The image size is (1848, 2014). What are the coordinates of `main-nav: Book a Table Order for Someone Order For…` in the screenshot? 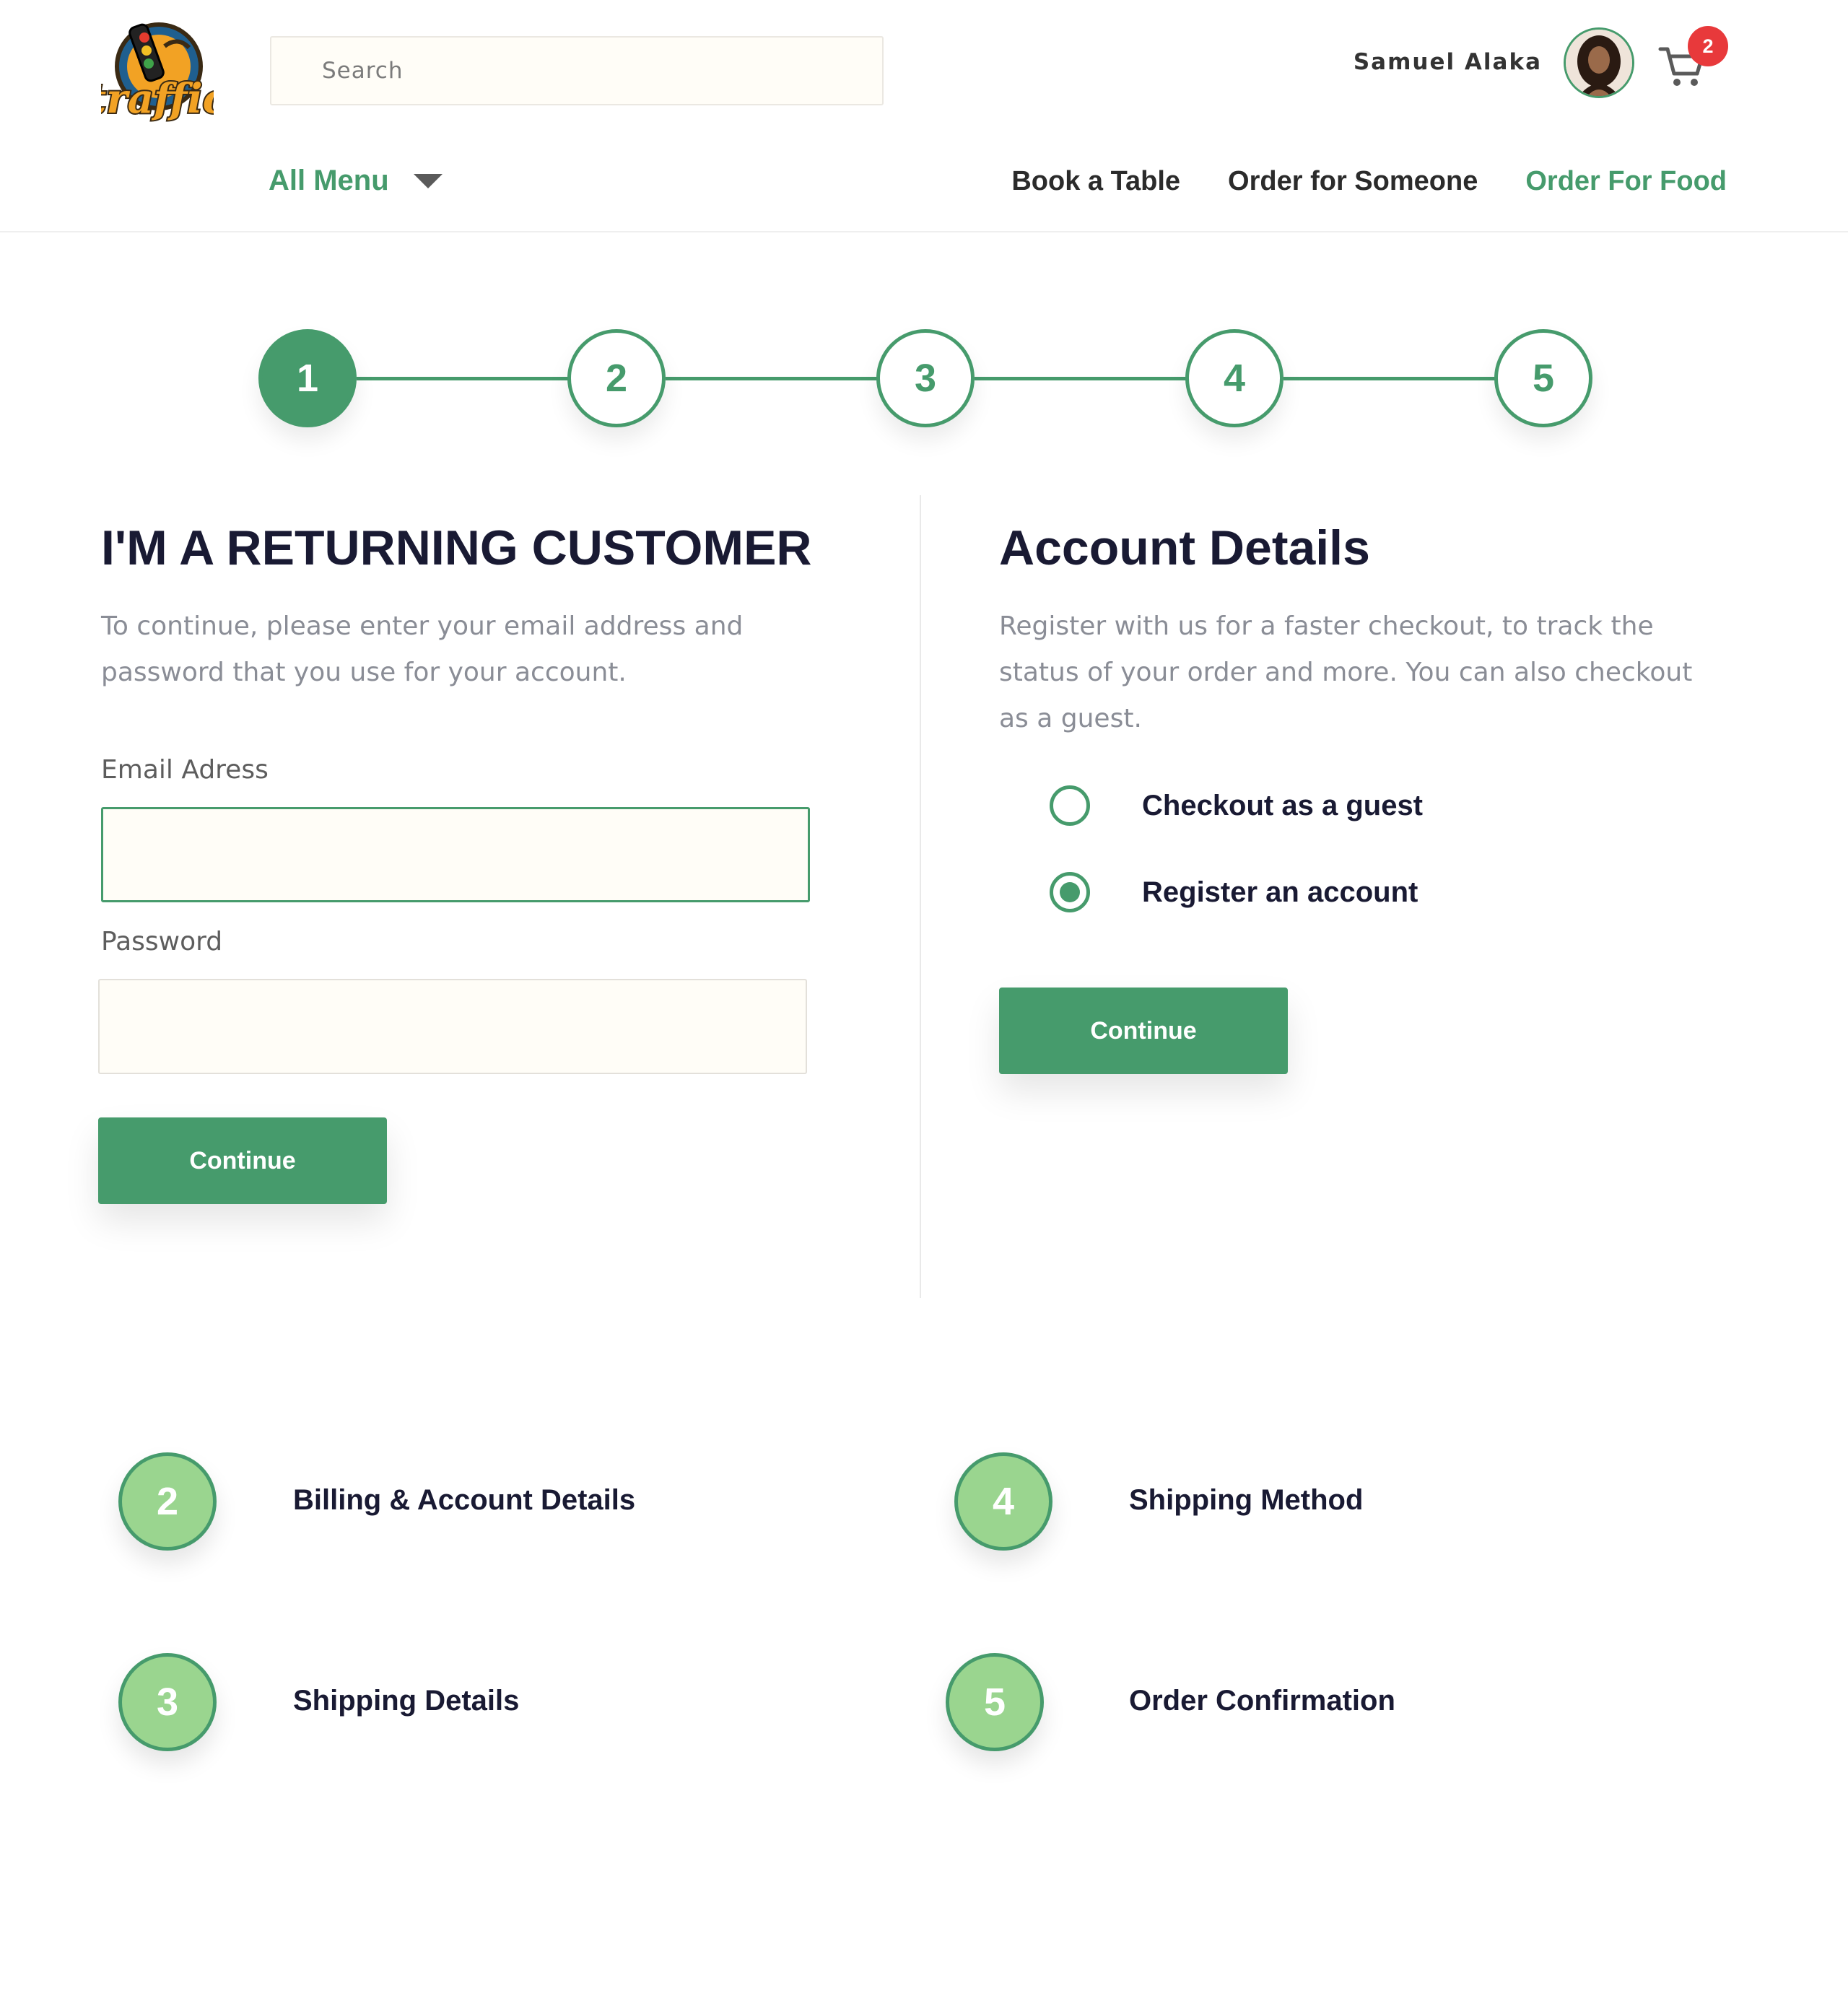 It's located at (1369, 181).